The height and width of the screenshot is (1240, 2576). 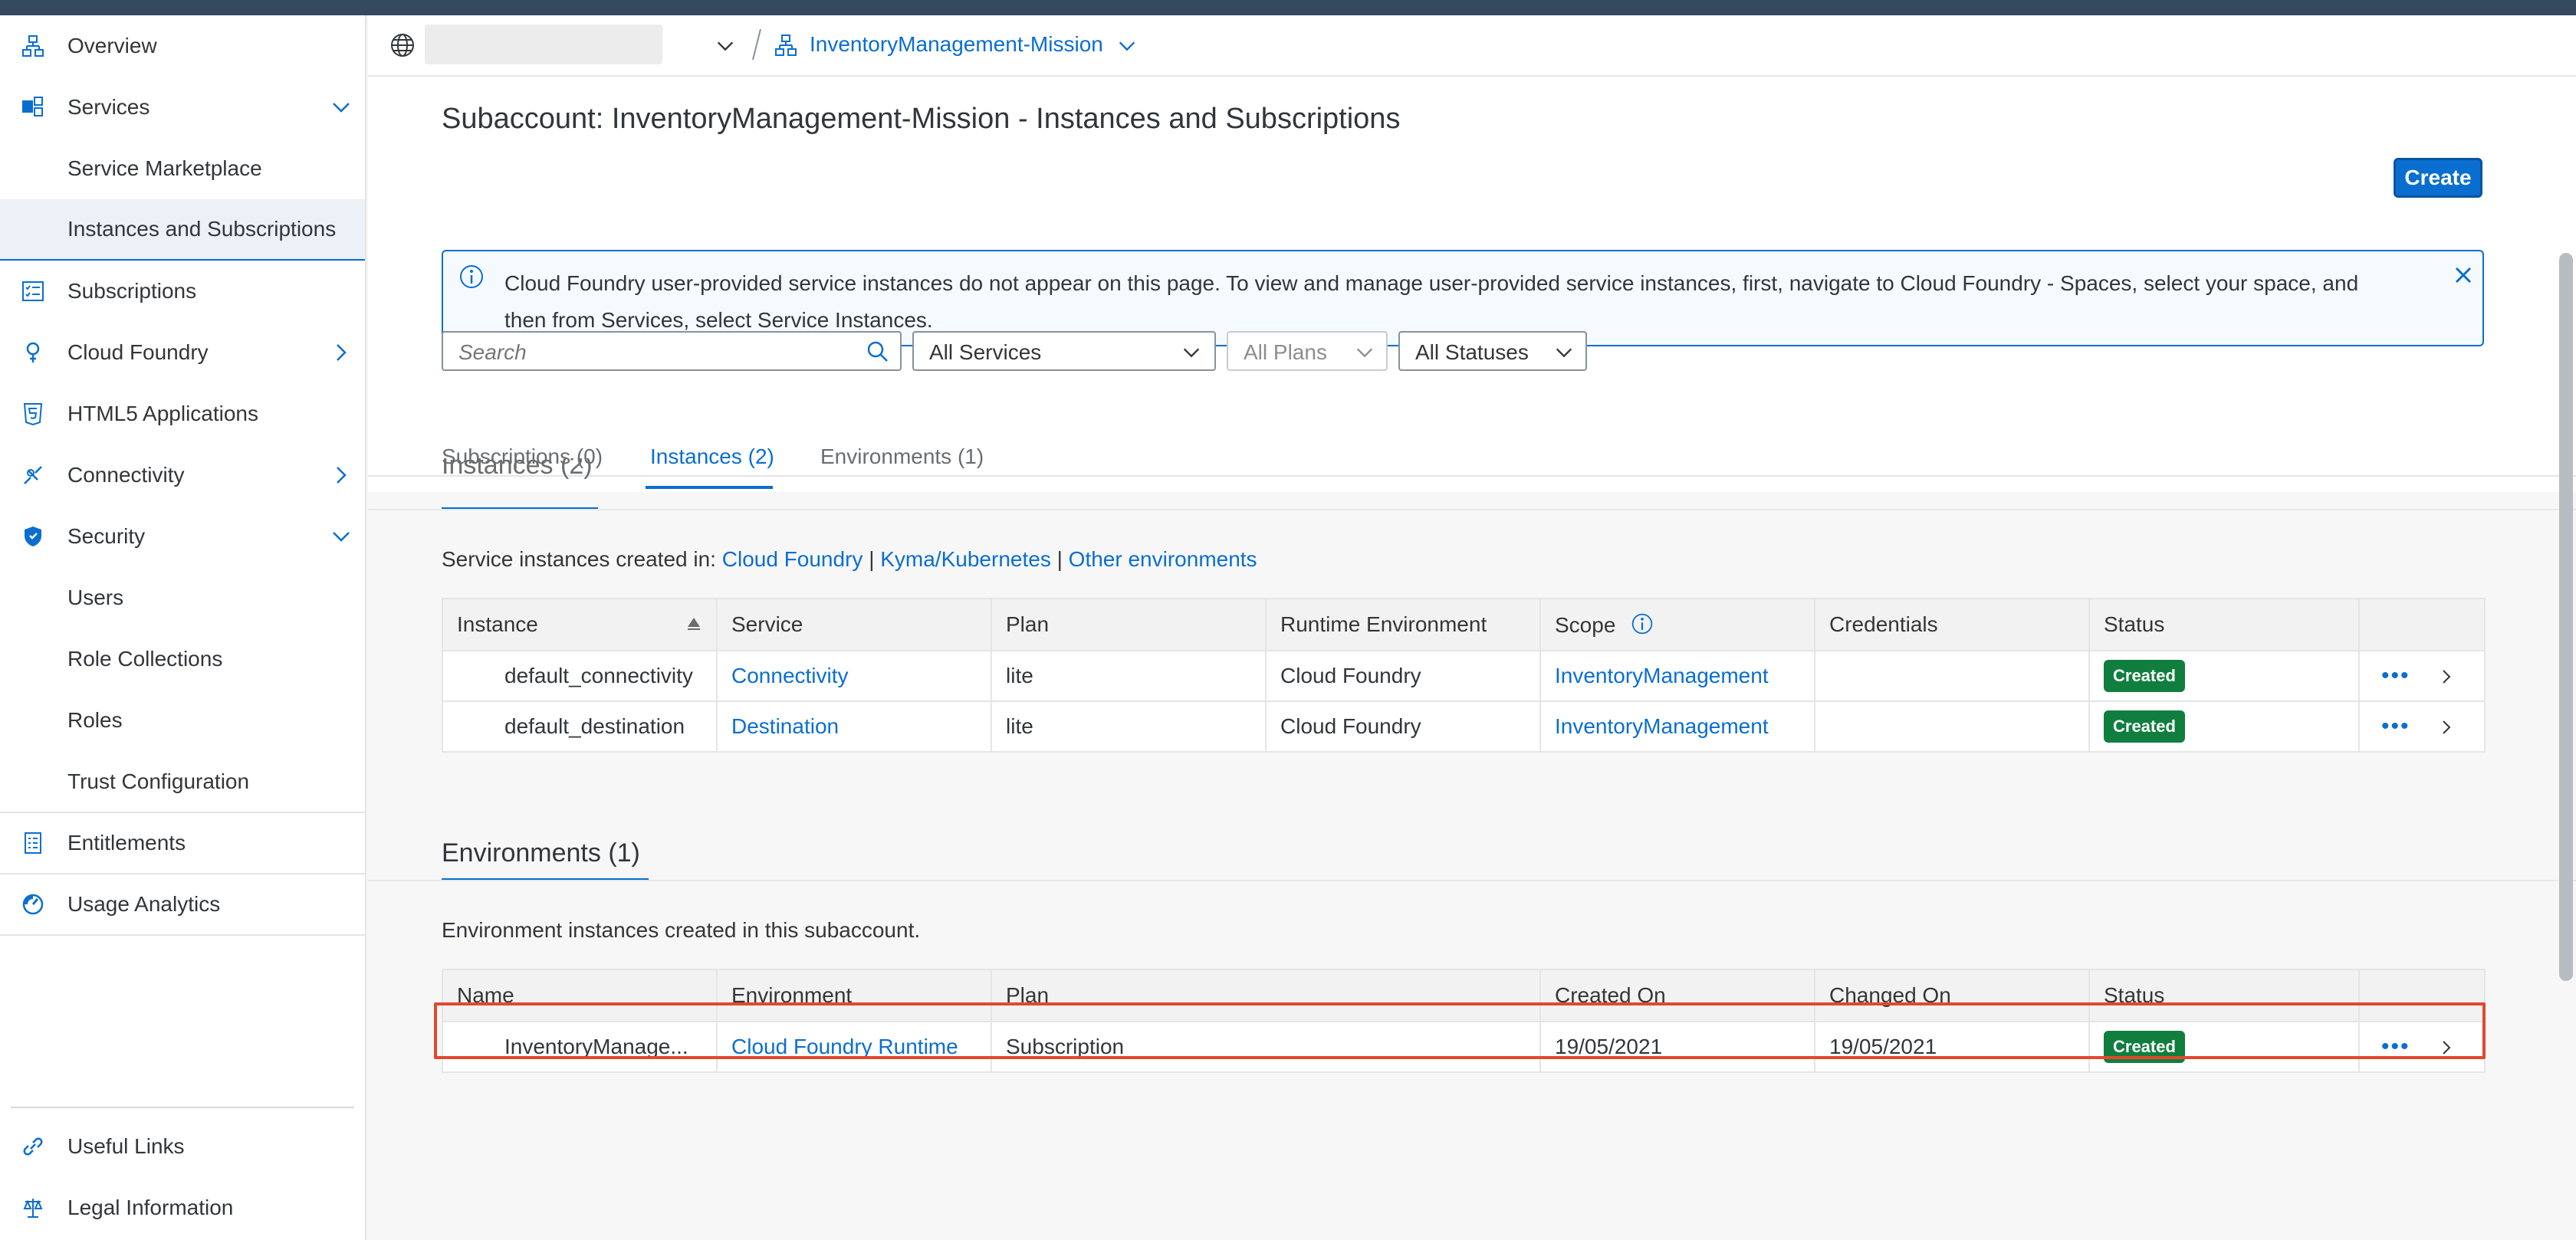 What do you see at coordinates (182, 353) in the screenshot?
I see `sidebar-item-cloud-foundry: Cloud Foundry` at bounding box center [182, 353].